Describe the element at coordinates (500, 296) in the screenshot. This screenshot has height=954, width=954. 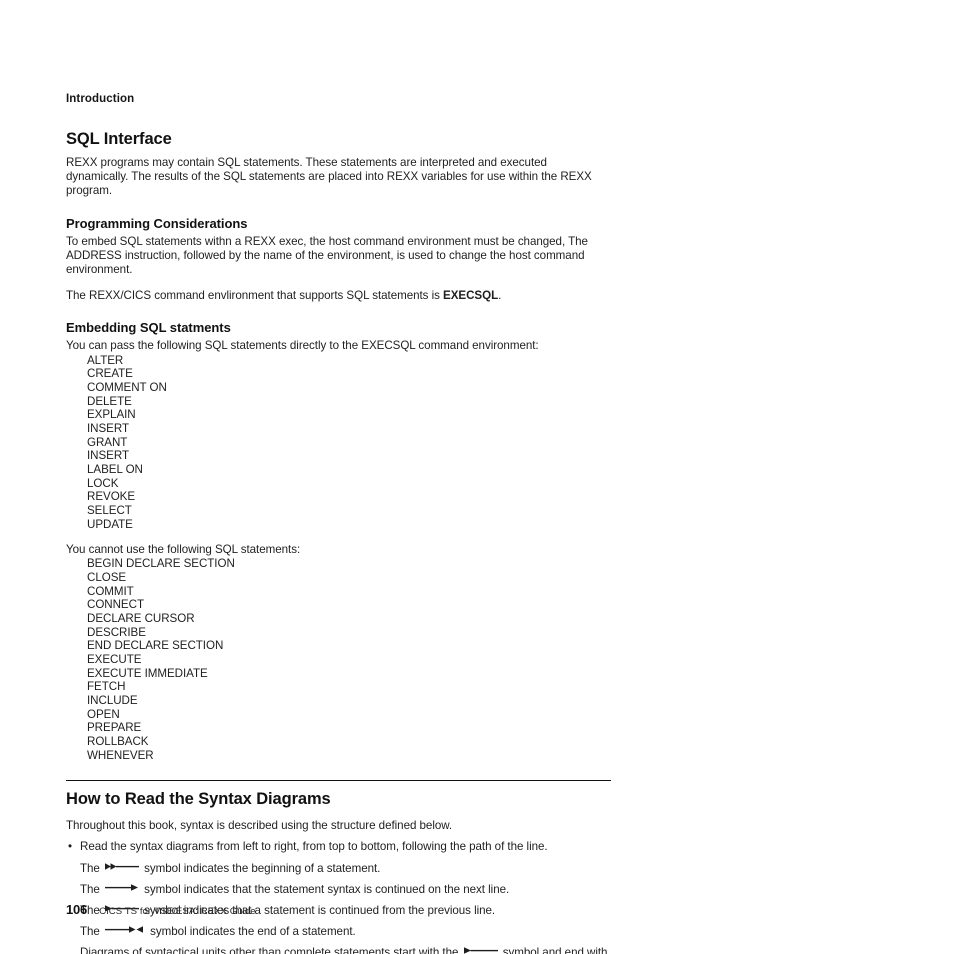
I see `execsql-sentence-suffix: .` at that location.